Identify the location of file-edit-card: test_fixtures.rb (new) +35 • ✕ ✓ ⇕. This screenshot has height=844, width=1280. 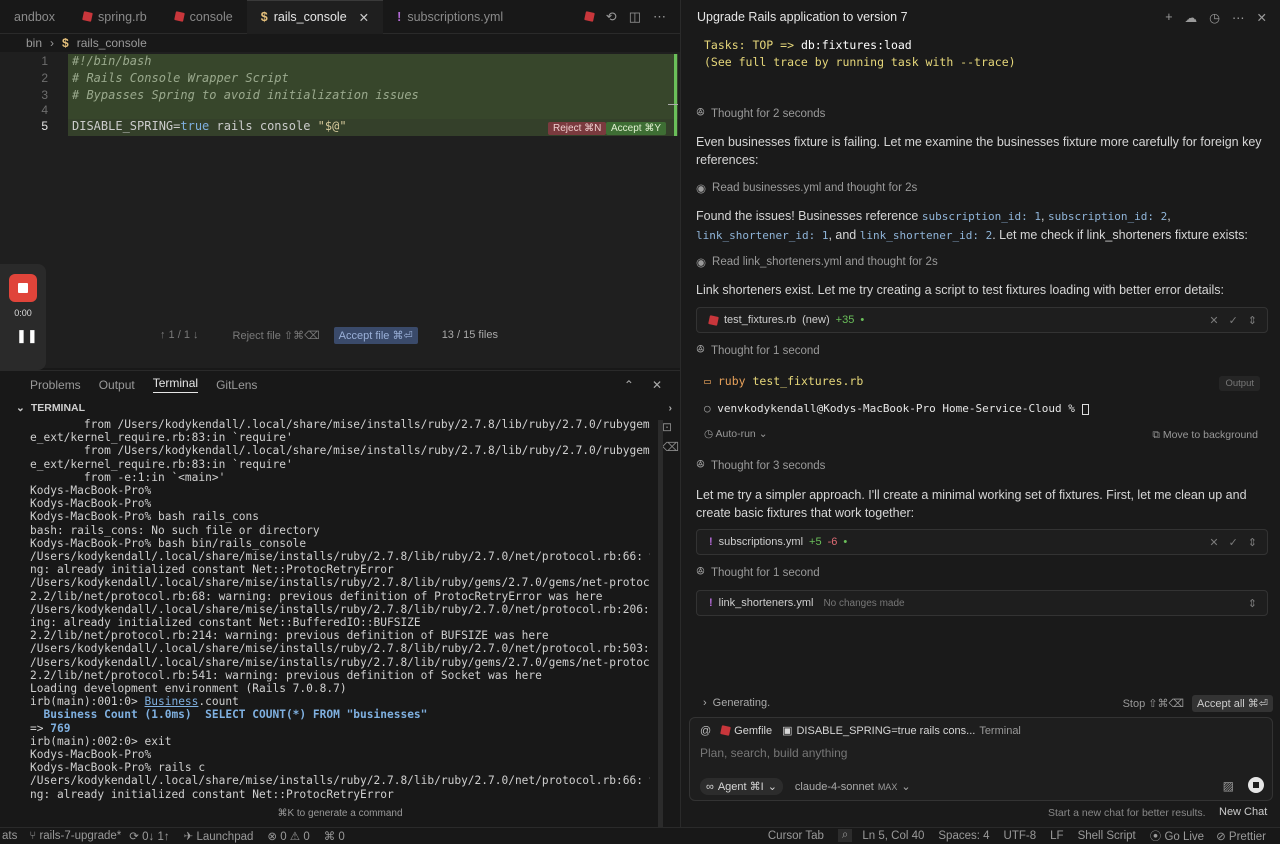
(982, 320).